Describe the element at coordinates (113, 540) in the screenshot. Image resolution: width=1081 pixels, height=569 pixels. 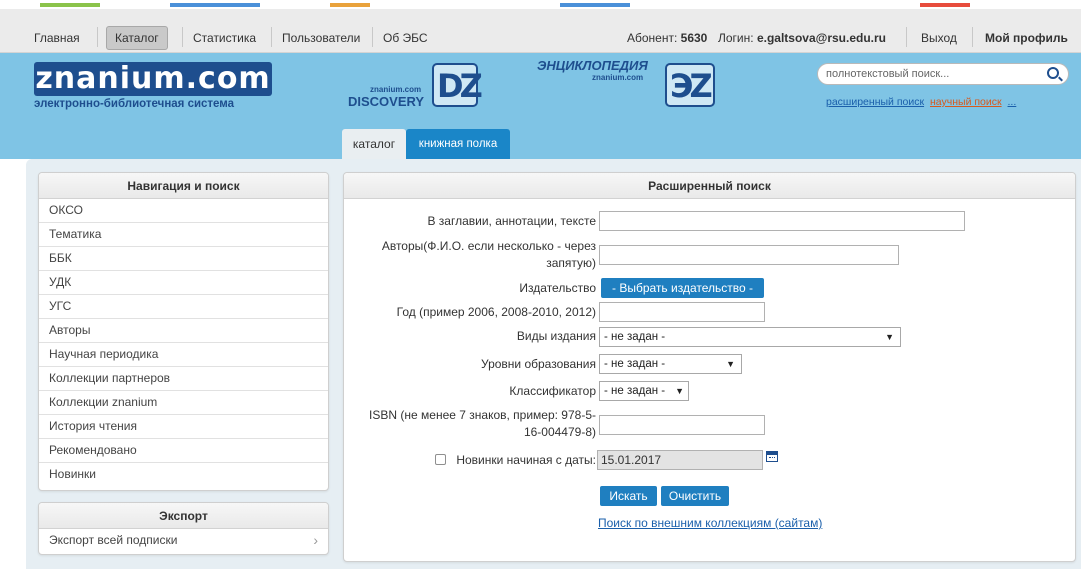
I see `export-all-label: Экспорт всей подписки` at that location.